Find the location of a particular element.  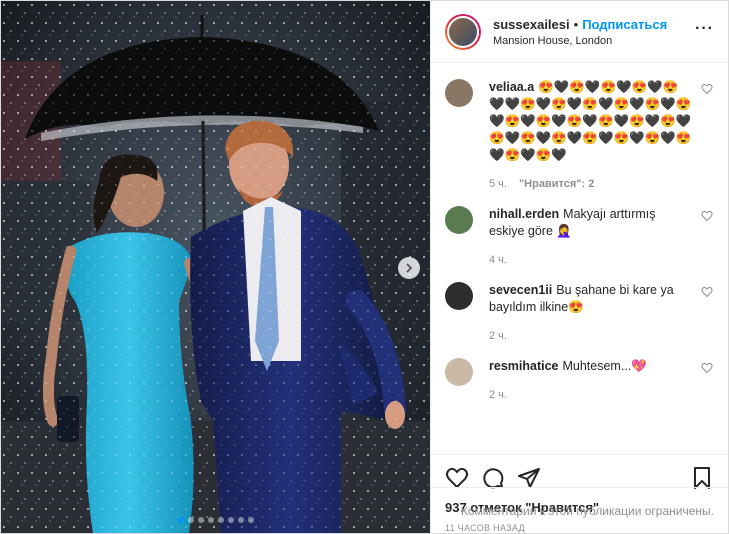

comment-text: Muhtesem...💖 is located at coordinates (604, 366).